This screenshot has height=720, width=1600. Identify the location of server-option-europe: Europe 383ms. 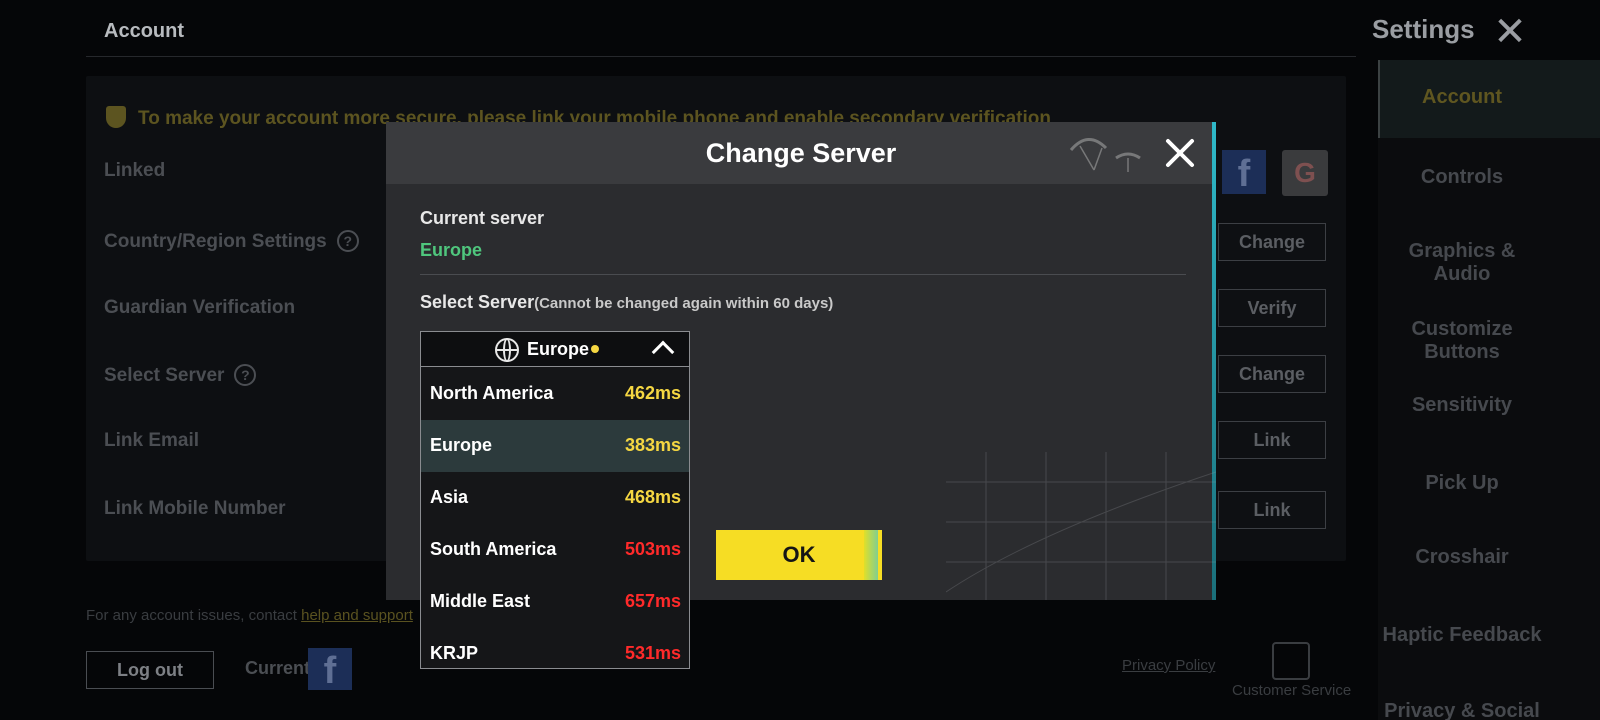
(555, 446).